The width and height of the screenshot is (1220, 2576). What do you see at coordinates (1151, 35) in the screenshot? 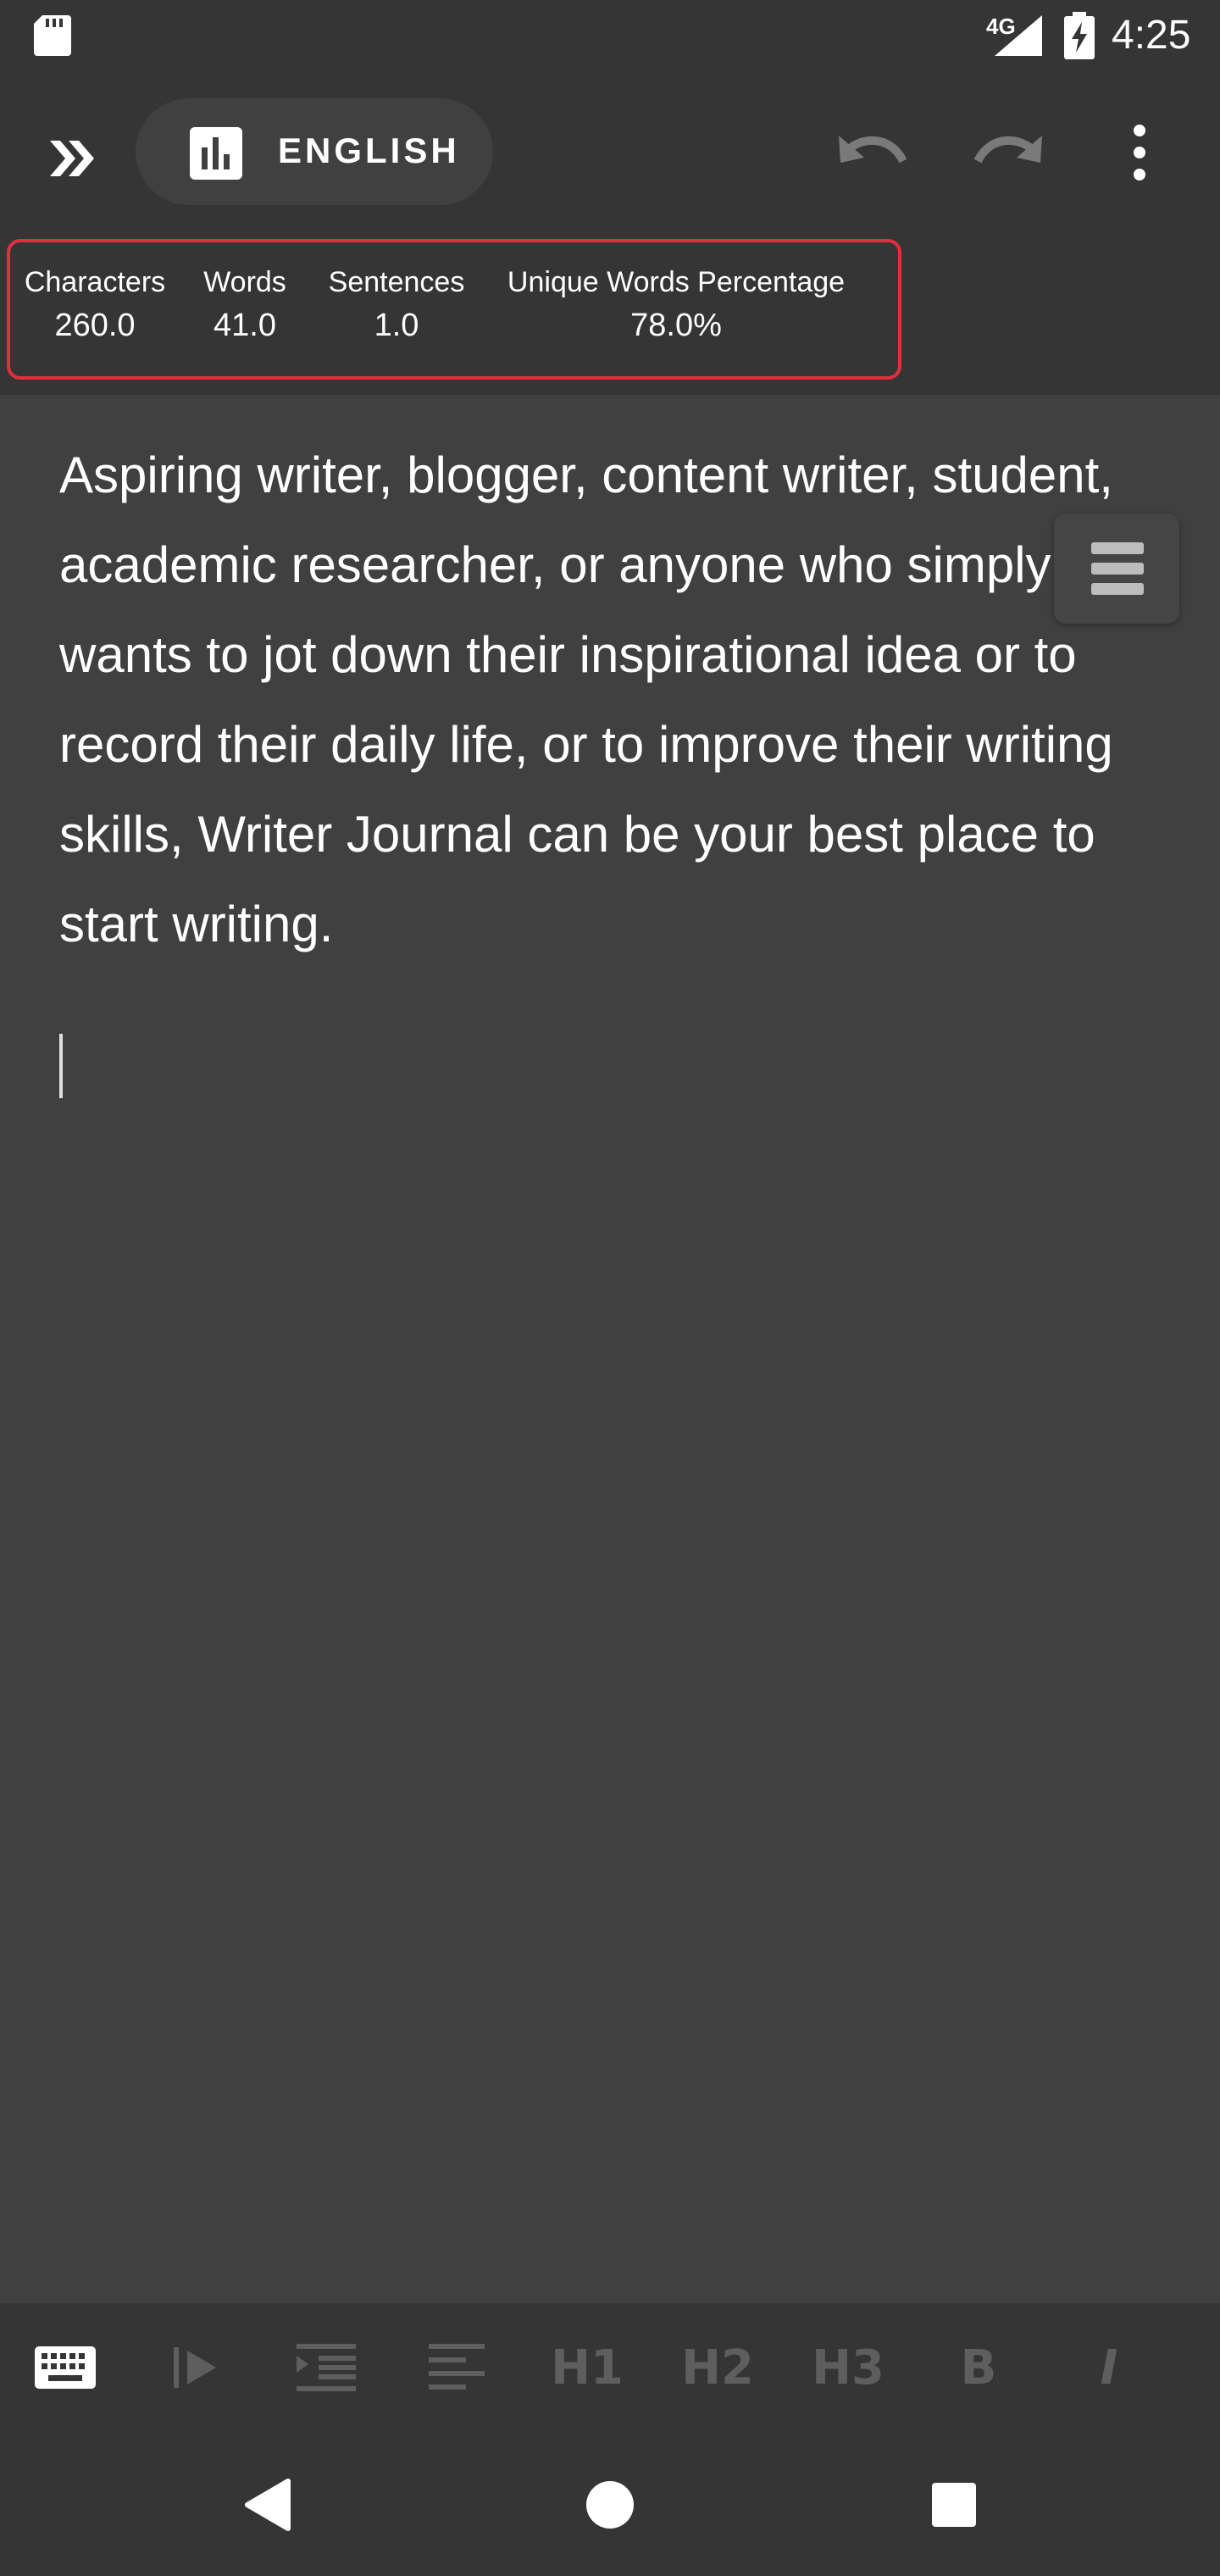
I see `clock: 4:25` at bounding box center [1151, 35].